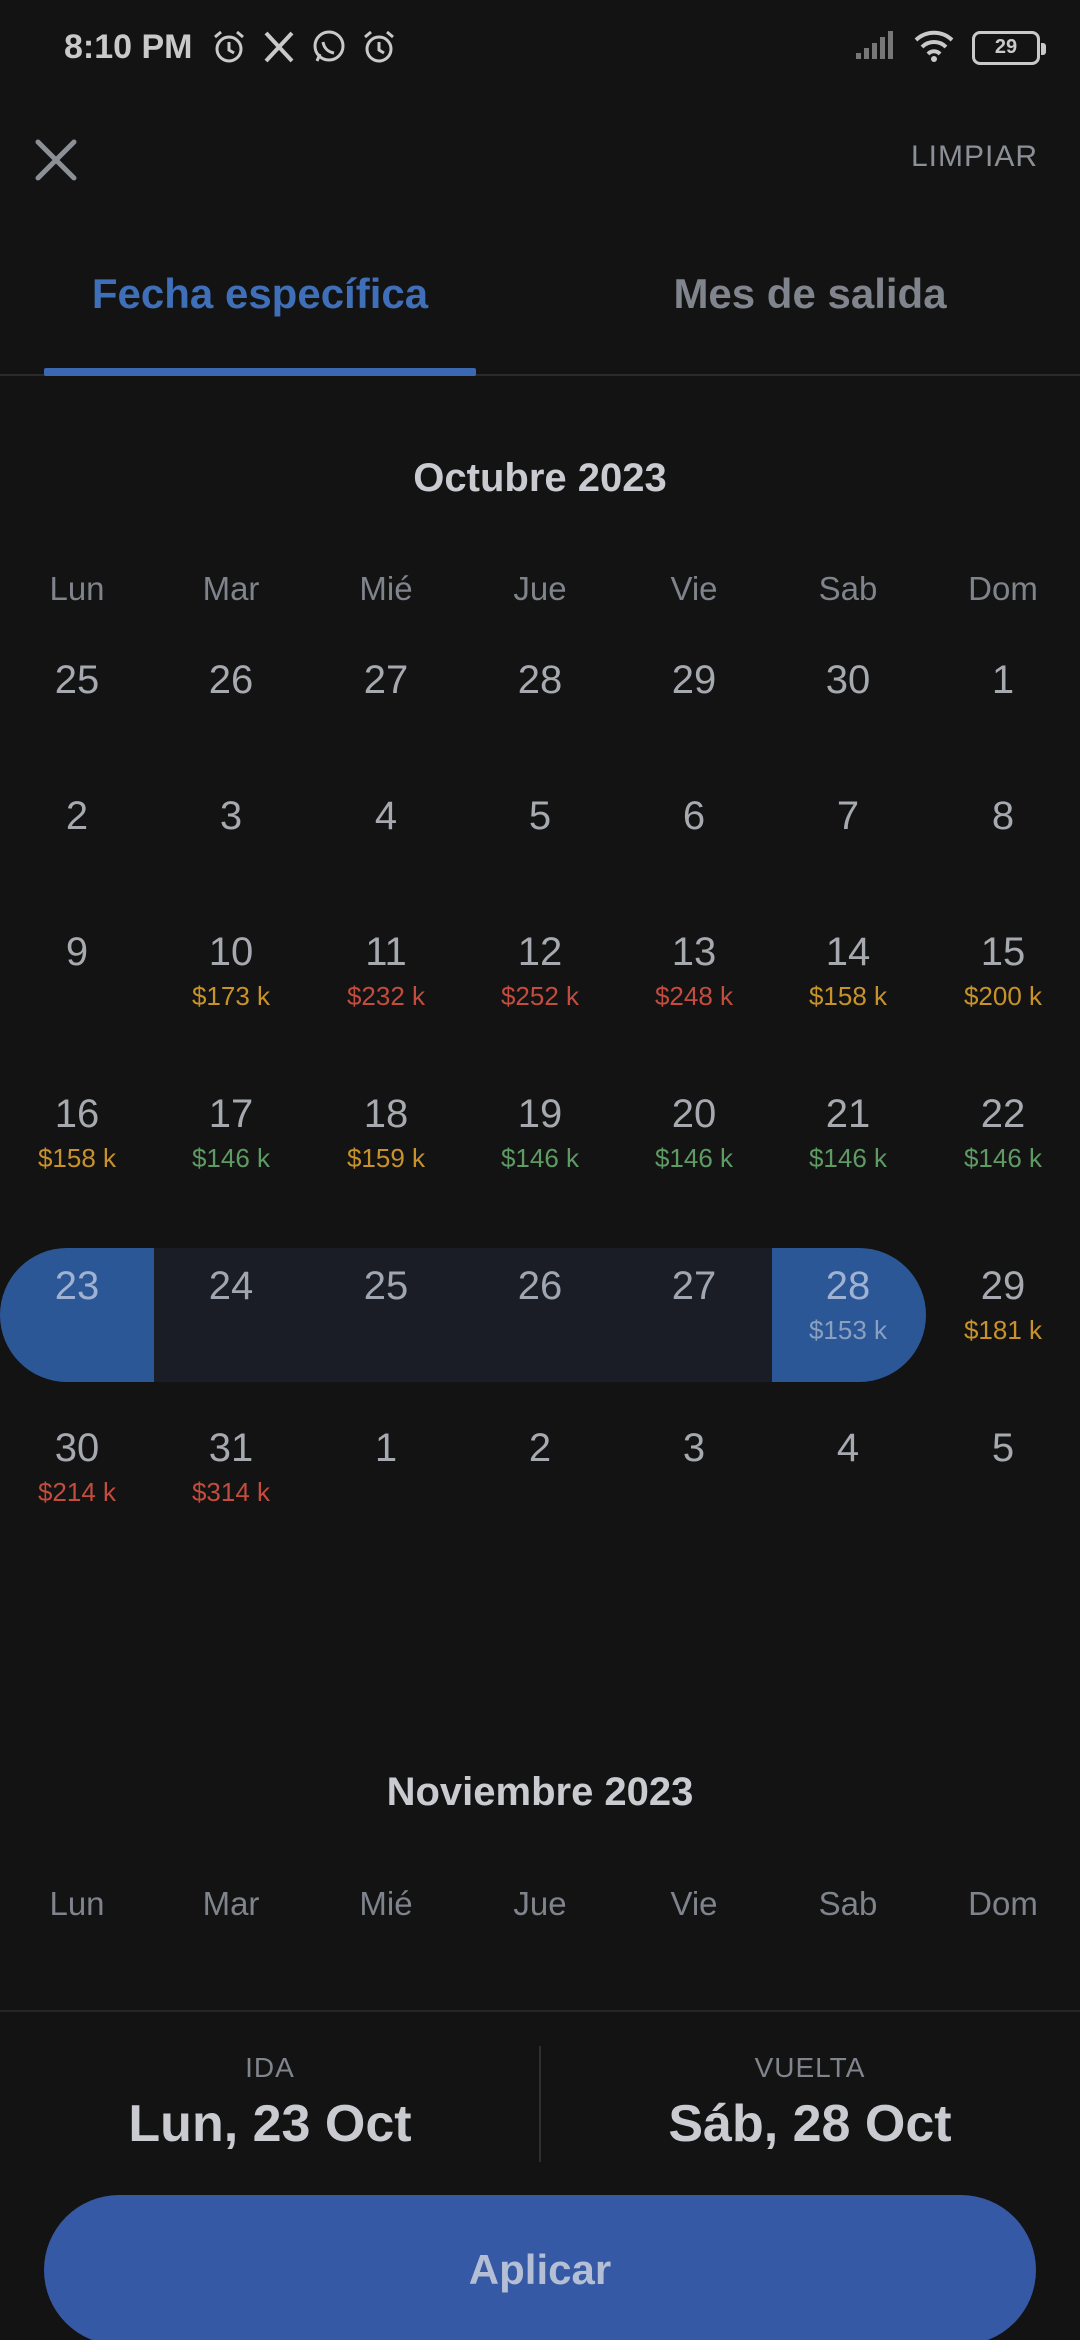  What do you see at coordinates (231, 1478) in the screenshot?
I see `calendar-day: 31 $314 k` at bounding box center [231, 1478].